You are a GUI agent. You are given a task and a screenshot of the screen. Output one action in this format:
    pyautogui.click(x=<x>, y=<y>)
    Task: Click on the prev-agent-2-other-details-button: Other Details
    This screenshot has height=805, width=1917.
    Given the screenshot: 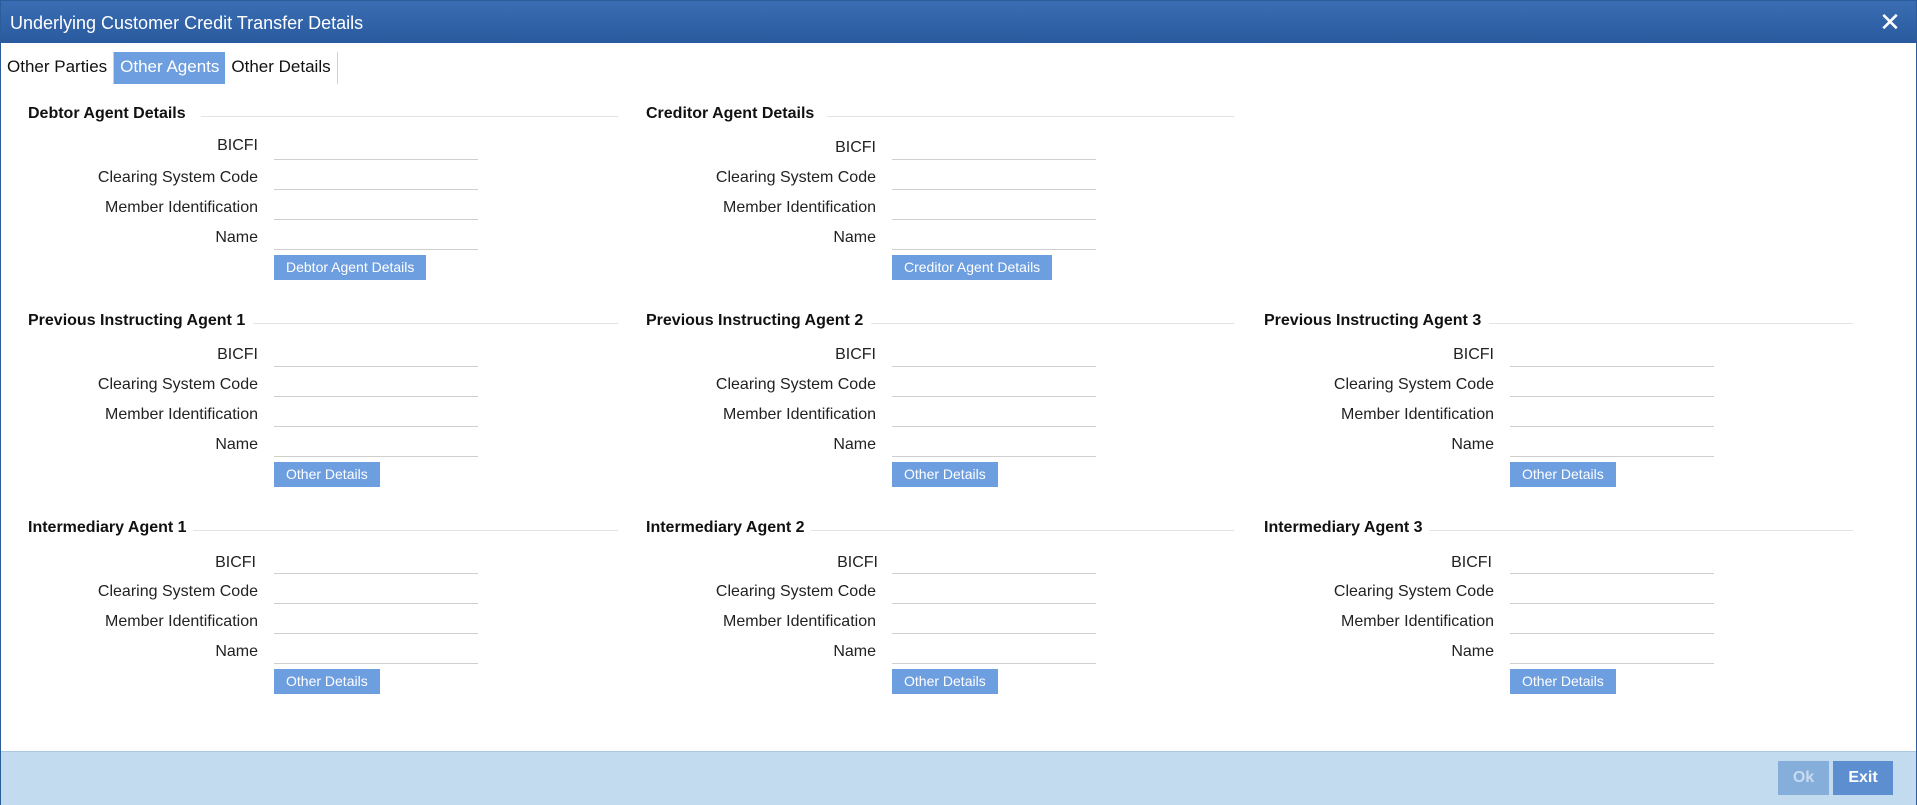 What is the action you would take?
    pyautogui.click(x=945, y=474)
    